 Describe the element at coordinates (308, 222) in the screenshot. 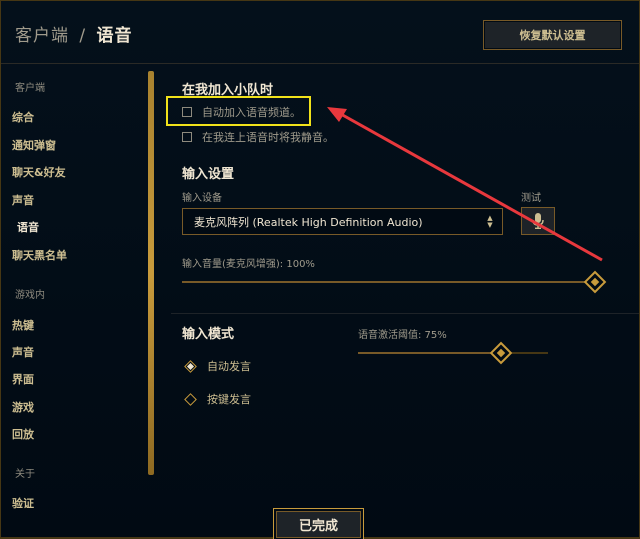

I see `input-device-value: 麦克风阵列 (Realtek High Definition Audio)` at that location.